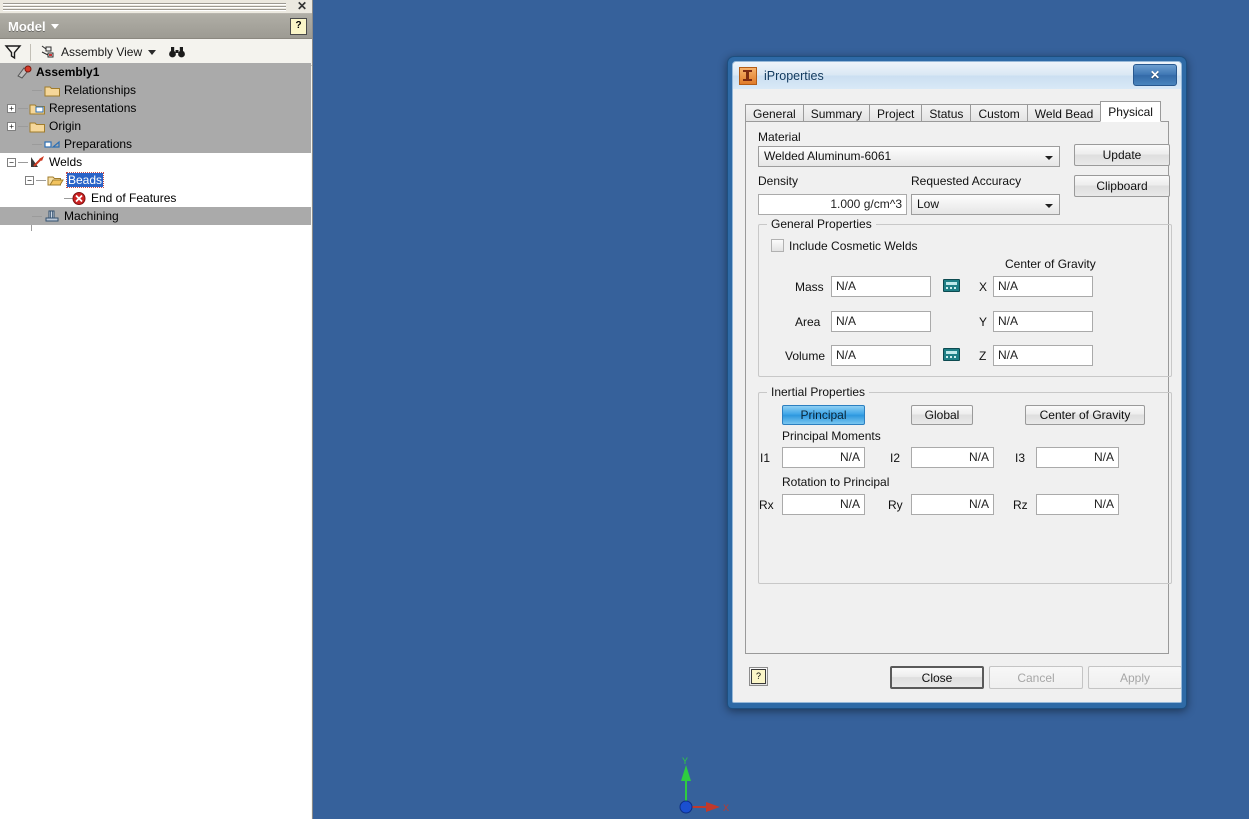  What do you see at coordinates (779, 137) in the screenshot?
I see `material-label: Material` at bounding box center [779, 137].